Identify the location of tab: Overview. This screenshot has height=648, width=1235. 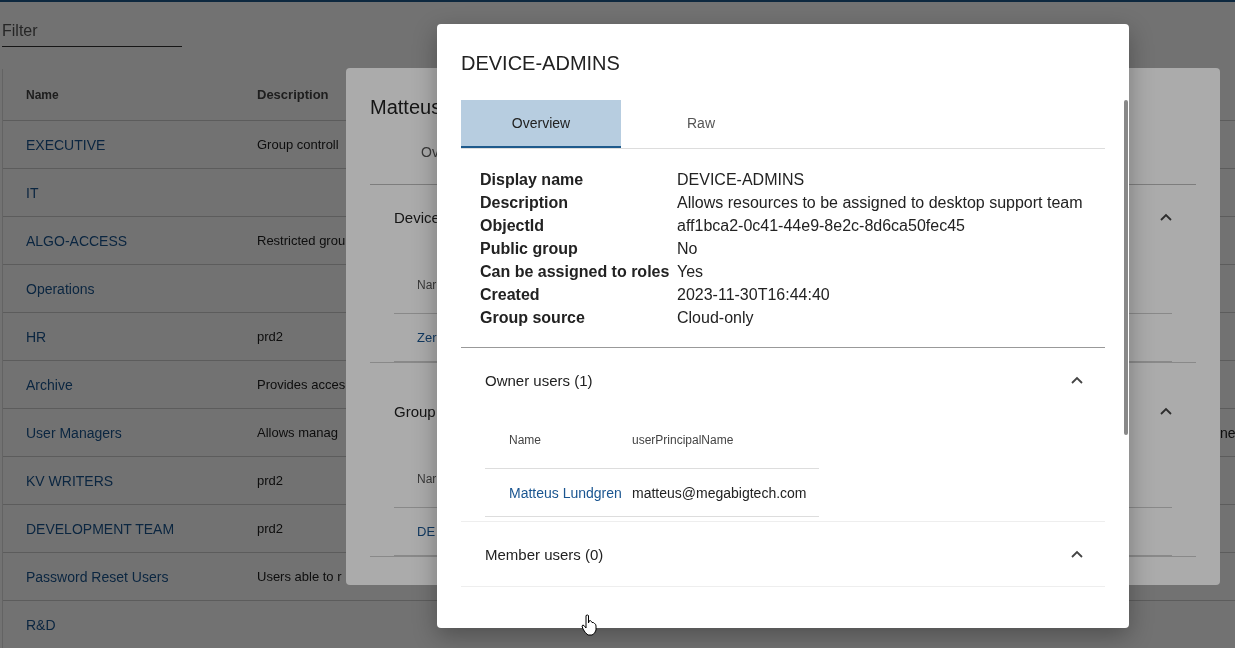
(541, 124).